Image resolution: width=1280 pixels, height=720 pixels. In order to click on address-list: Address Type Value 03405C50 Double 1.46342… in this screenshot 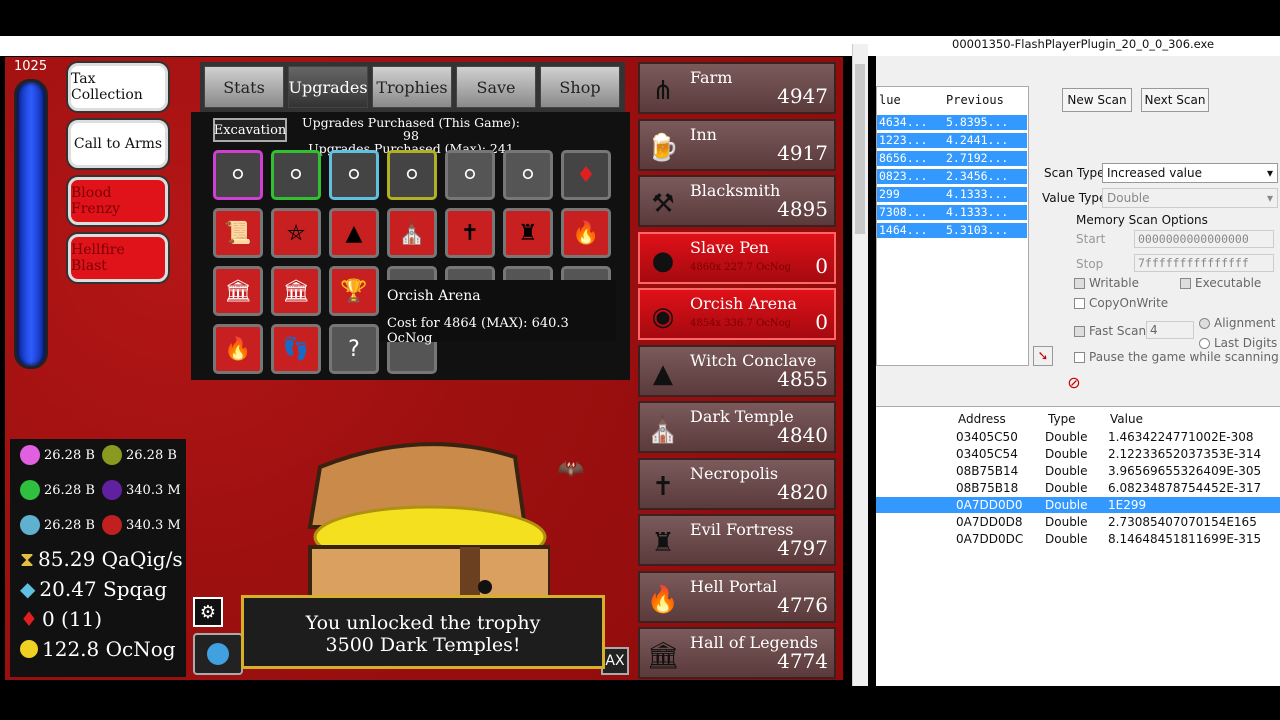, I will do `click(1078, 546)`.